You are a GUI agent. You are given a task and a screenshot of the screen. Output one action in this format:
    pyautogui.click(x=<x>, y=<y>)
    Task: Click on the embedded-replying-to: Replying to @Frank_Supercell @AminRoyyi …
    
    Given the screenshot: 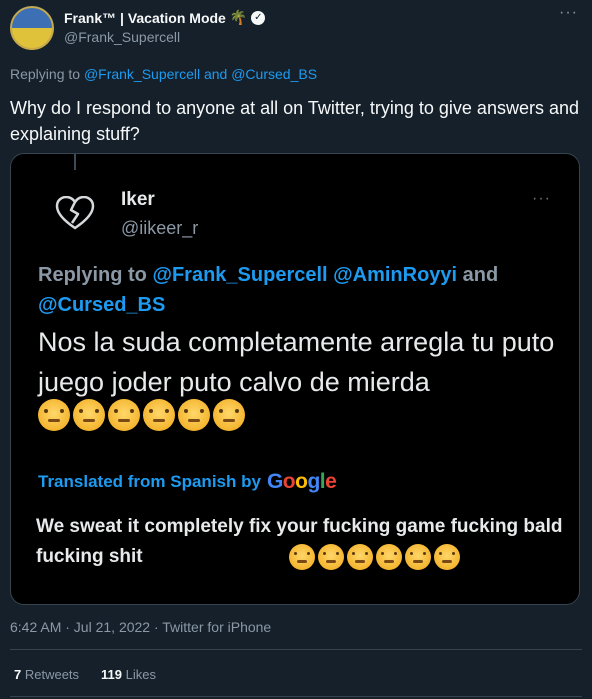 What is the action you would take?
    pyautogui.click(x=298, y=290)
    